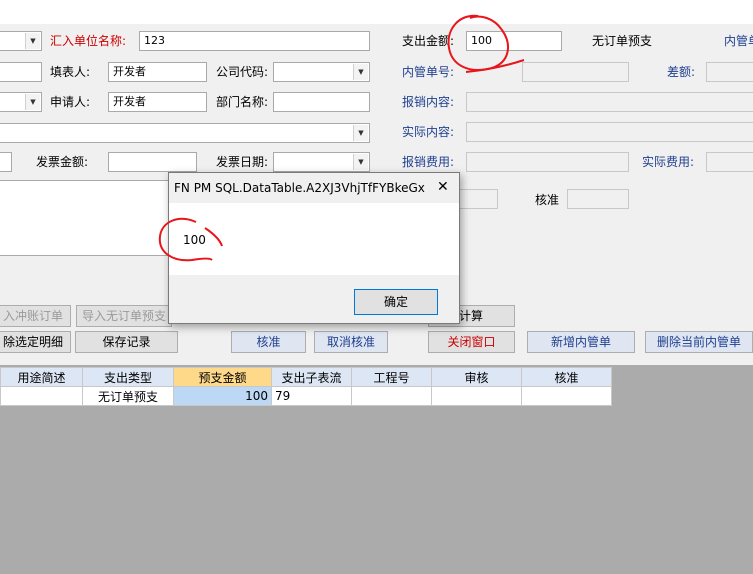  I want to click on difference-label: 差额:, so click(681, 72).